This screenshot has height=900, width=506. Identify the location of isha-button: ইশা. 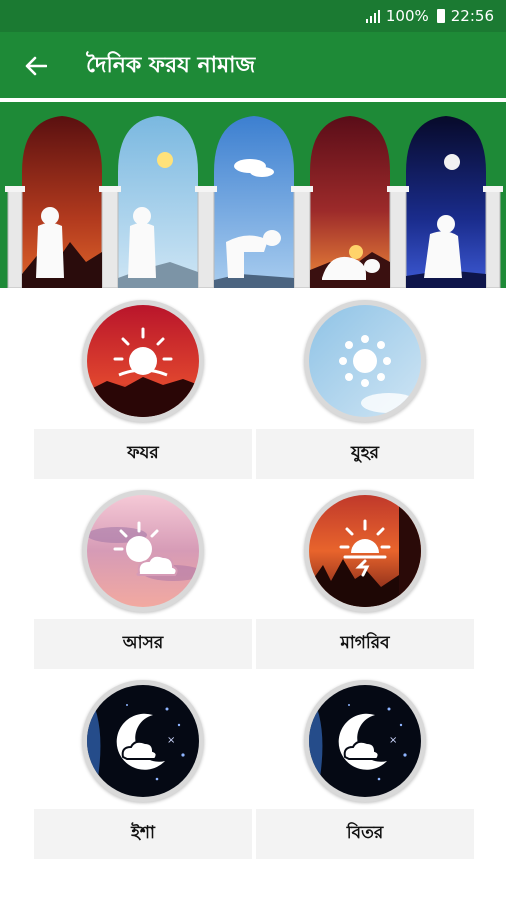
(143, 834).